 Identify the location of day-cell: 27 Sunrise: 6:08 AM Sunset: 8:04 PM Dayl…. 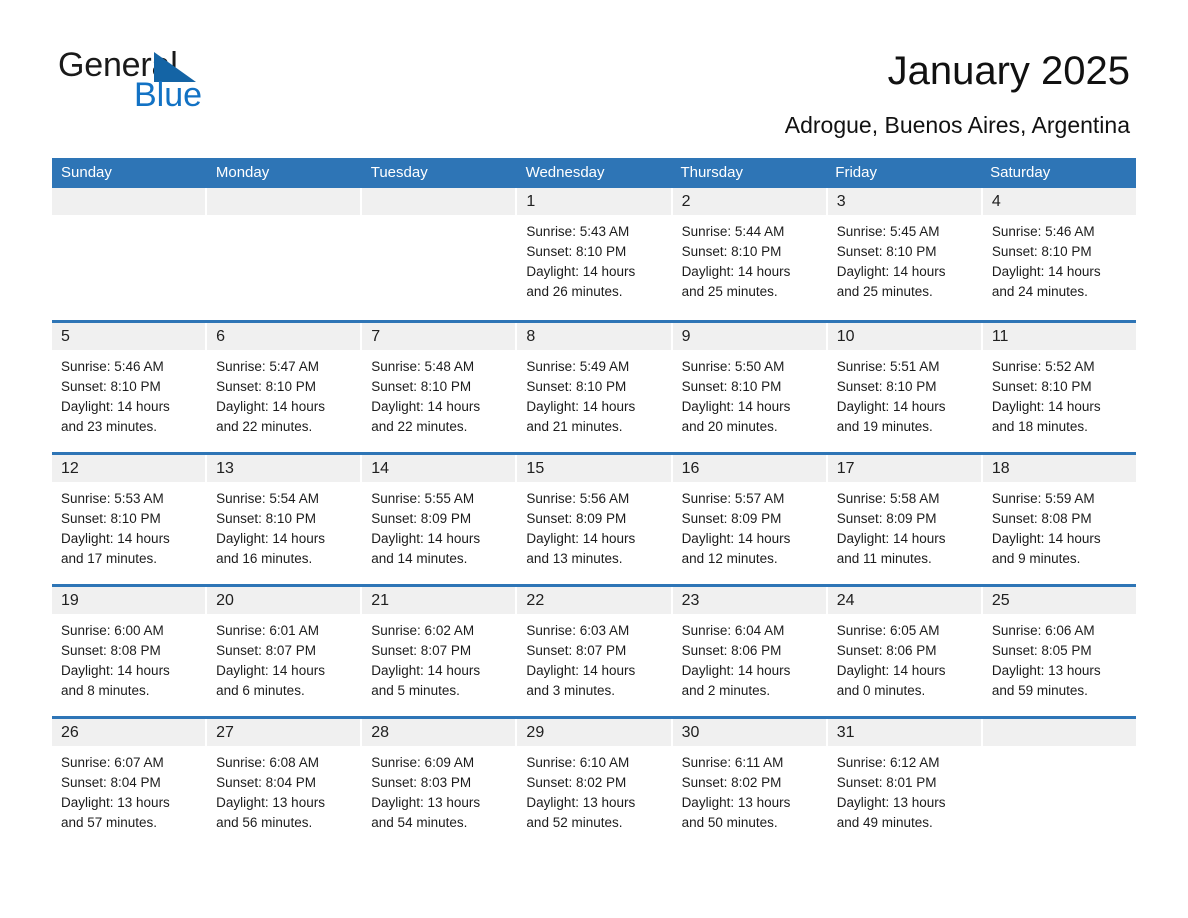
(285, 783).